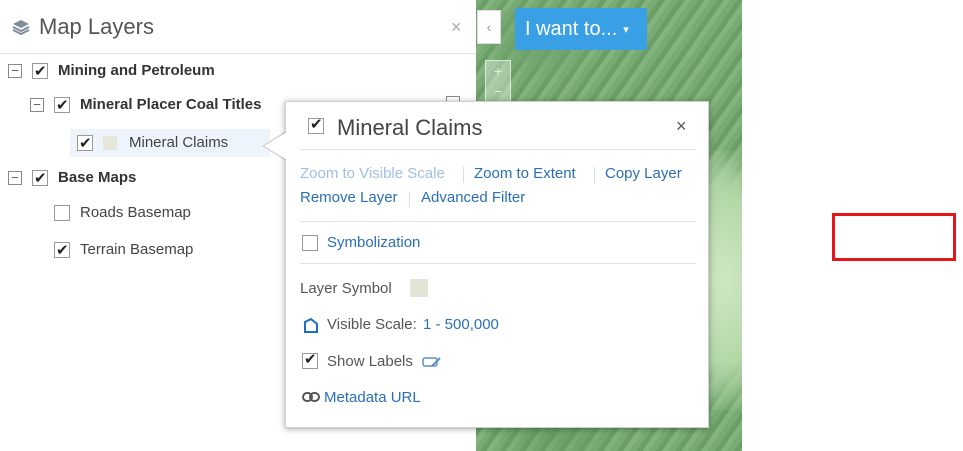 This screenshot has height=451, width=963. I want to click on tree-item-mineral-placer: − Mineral Placer Coal Titles, so click(146, 105).